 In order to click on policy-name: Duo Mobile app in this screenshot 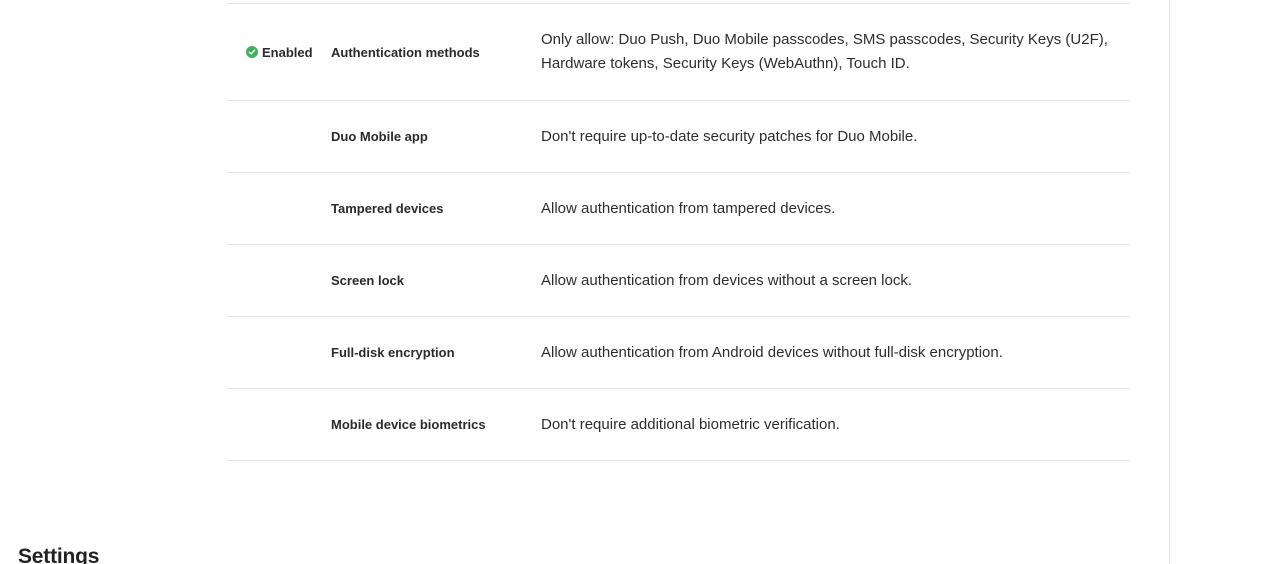, I will do `click(379, 136)`.